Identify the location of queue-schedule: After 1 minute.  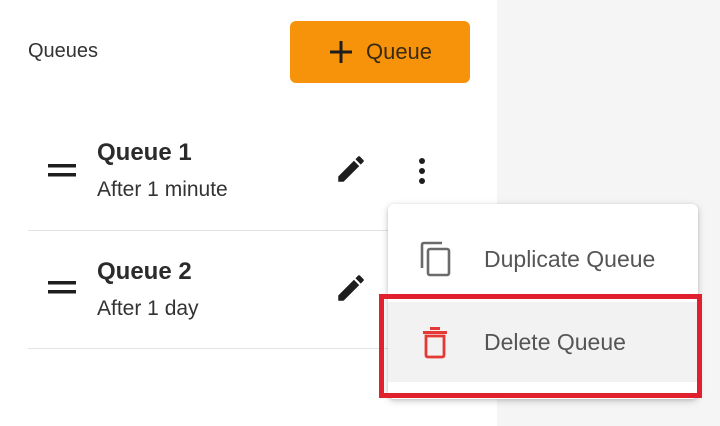
(162, 189).